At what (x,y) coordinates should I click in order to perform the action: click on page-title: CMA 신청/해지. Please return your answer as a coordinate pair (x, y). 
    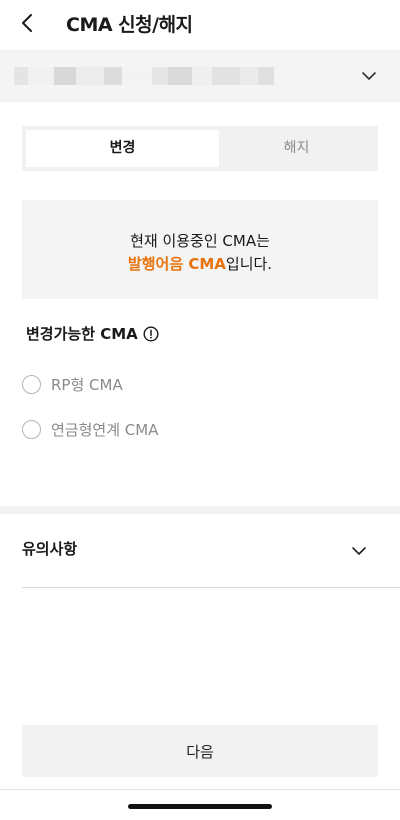
    Looking at the image, I should click on (129, 25).